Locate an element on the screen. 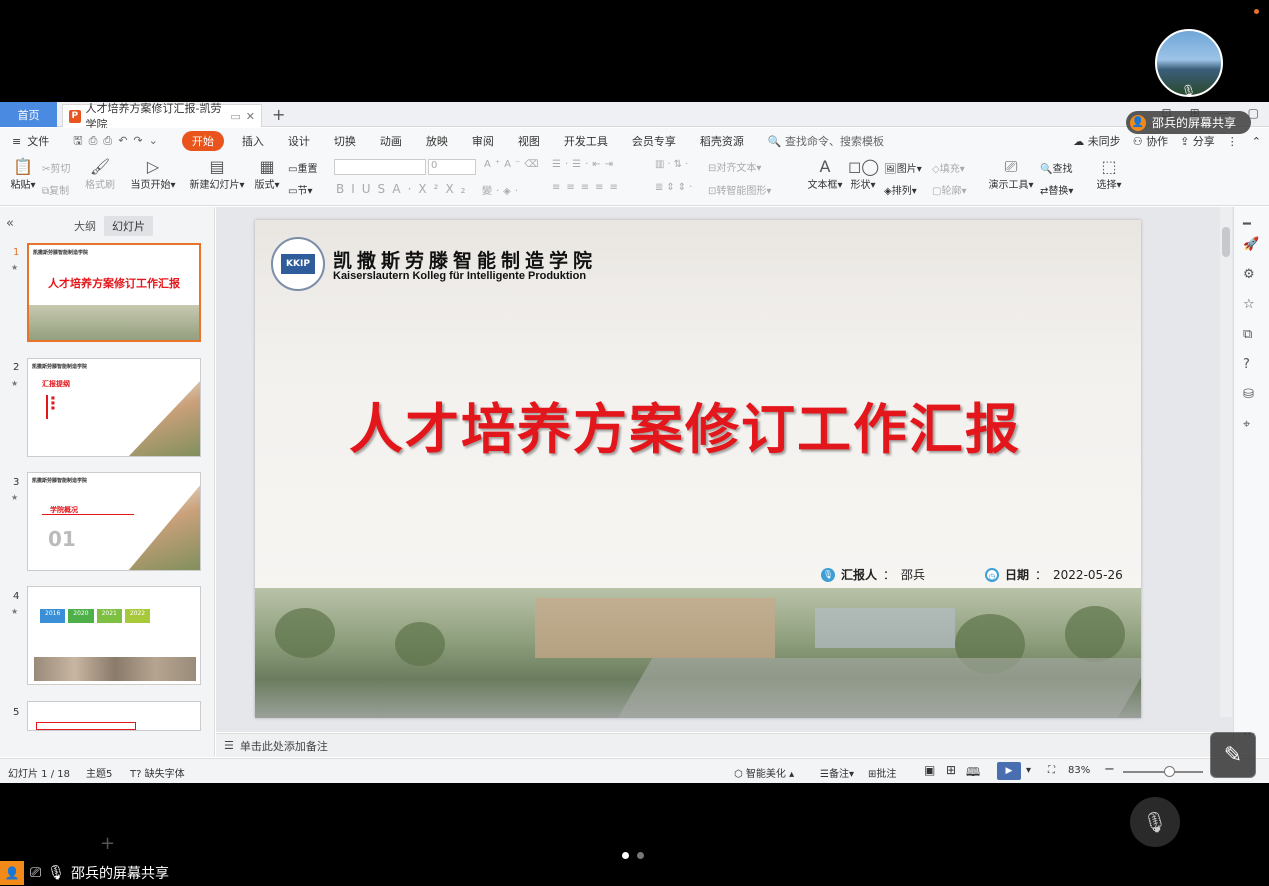 Image resolution: width=1269 pixels, height=886 pixels. sorter-view-icon: ⊞ is located at coordinates (951, 770).